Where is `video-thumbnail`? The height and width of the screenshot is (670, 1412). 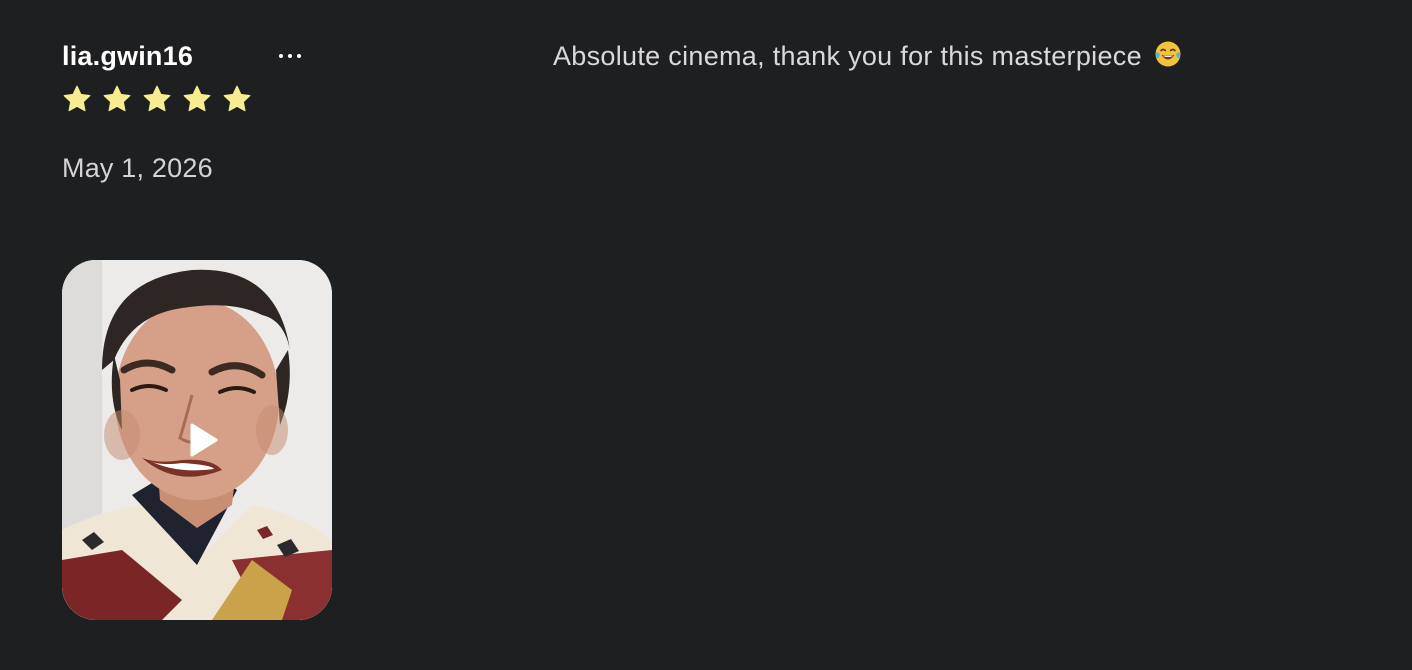
video-thumbnail is located at coordinates (197, 440).